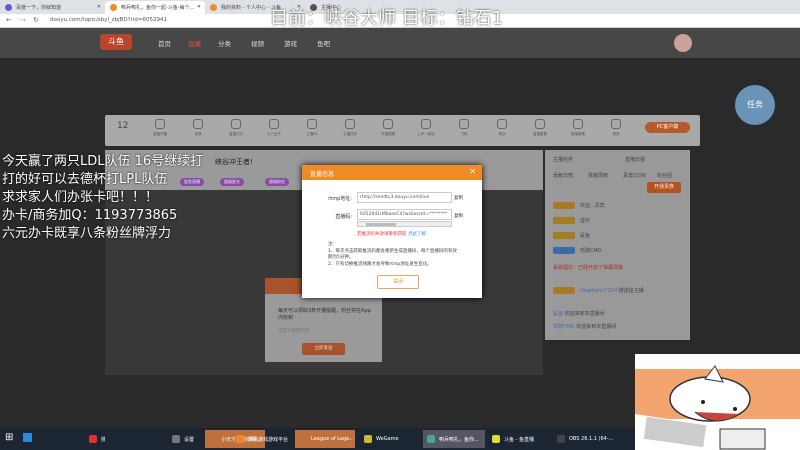 Image resolution: width=800 pixels, height=450 pixels. Describe the element at coordinates (160, 128) in the screenshot. I see `toolbar-item: 直播开播` at that location.